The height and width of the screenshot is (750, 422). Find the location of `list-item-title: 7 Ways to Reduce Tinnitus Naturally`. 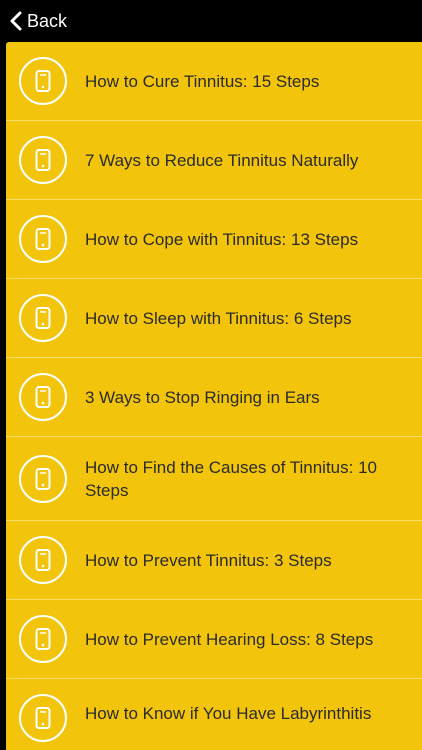

list-item-title: 7 Ways to Reduce Tinnitus Naturally is located at coordinates (222, 160).